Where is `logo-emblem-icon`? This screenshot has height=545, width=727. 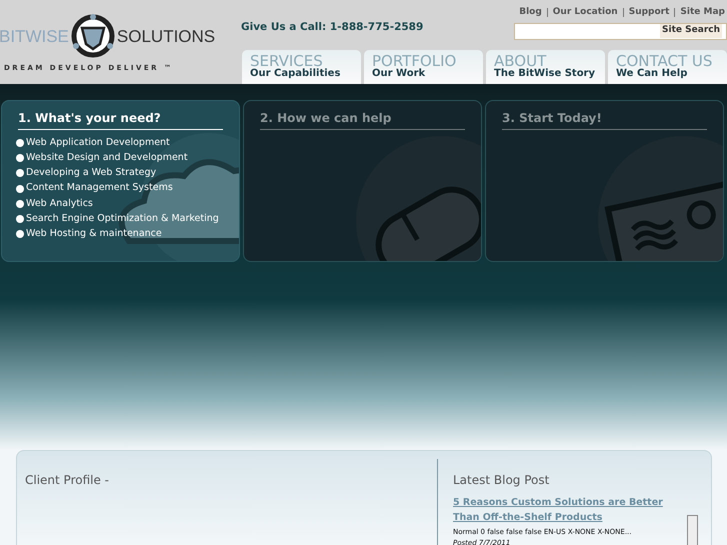
logo-emblem-icon is located at coordinates (92, 36).